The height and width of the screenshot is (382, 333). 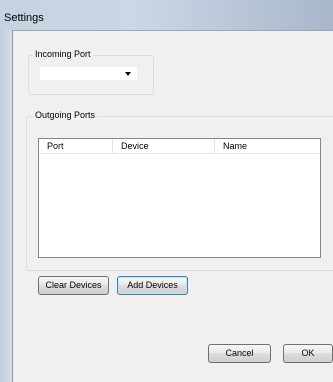 What do you see at coordinates (268, 146) in the screenshot?
I see `column-header-name: Name` at bounding box center [268, 146].